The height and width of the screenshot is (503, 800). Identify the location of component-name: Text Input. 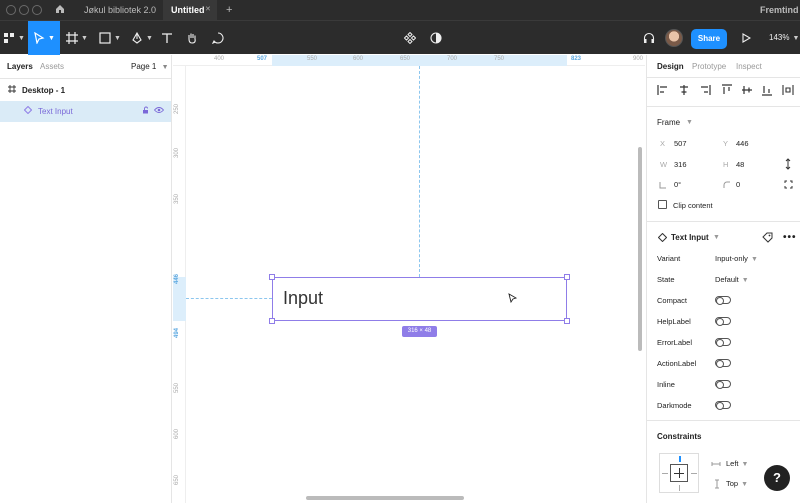
(690, 237).